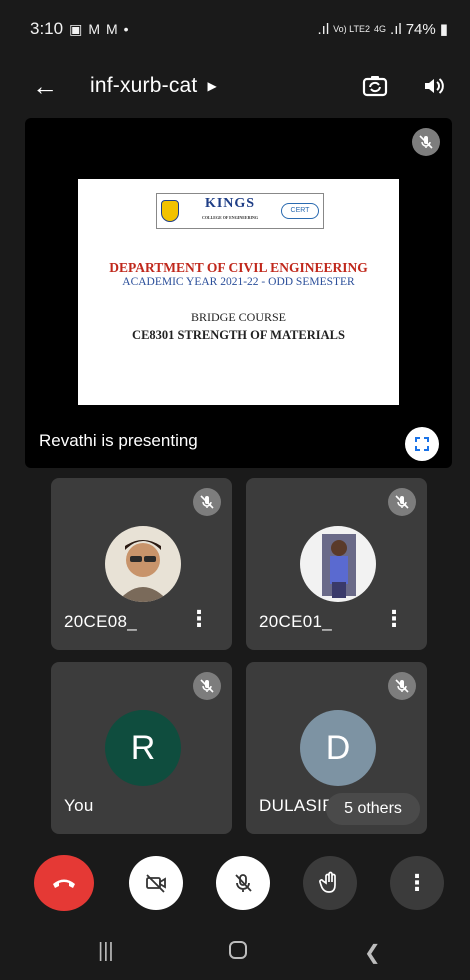 This screenshot has height=980, width=470. I want to click on home-icon, so click(238, 953).